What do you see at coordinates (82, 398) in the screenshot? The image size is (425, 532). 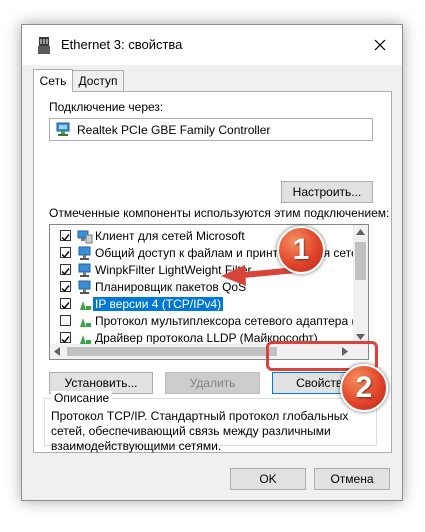 I see `description-title: Описание` at bounding box center [82, 398].